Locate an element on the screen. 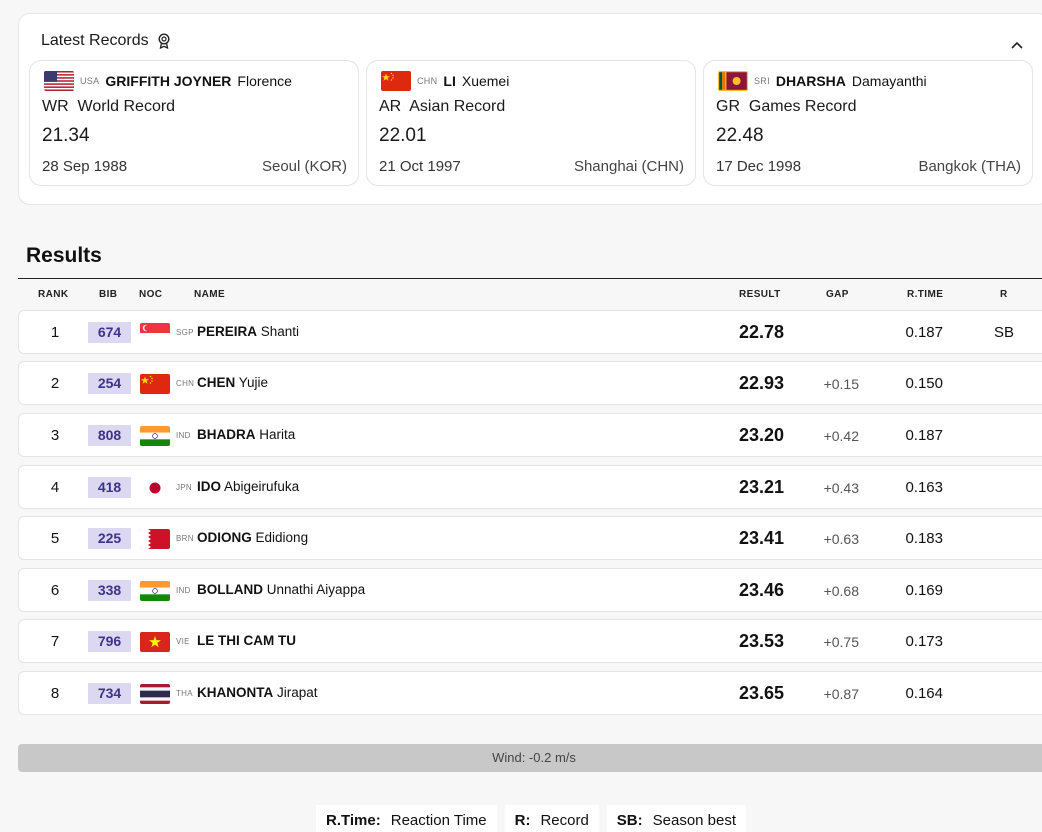 The image size is (1042, 832). legend-key: R: is located at coordinates (522, 820).